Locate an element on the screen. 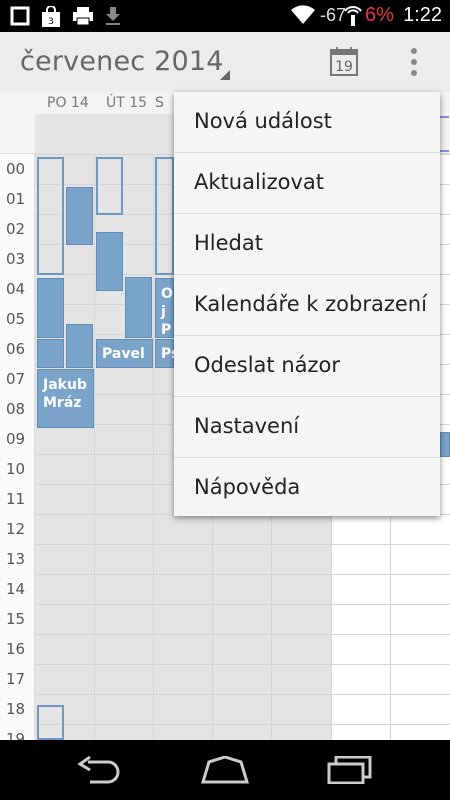 The image size is (450, 800). hour-label: 00 is located at coordinates (16, 169).